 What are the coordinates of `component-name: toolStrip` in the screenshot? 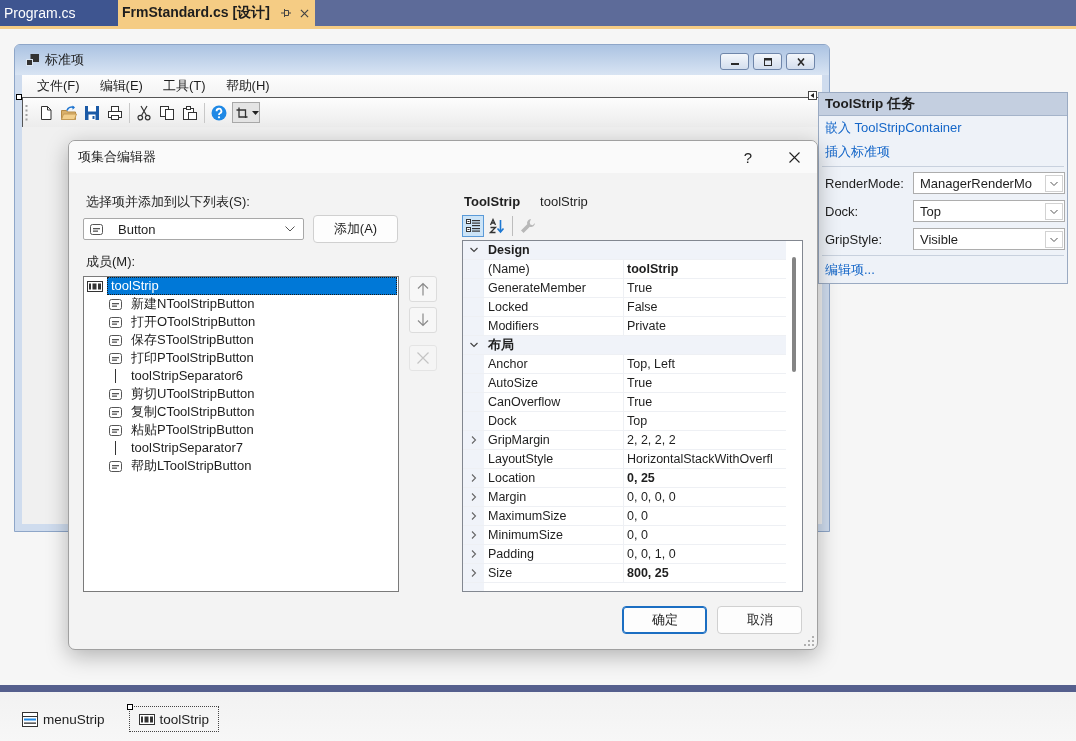 It's located at (564, 201).